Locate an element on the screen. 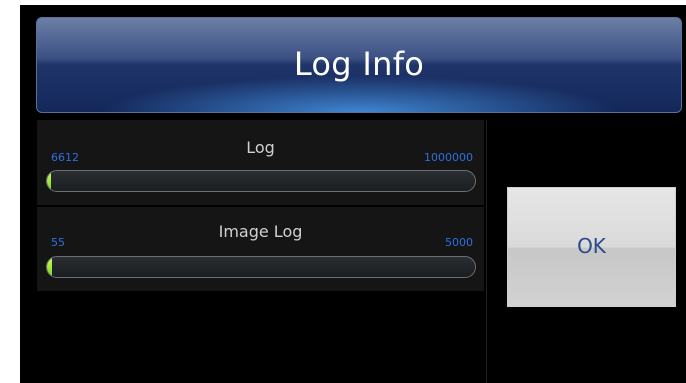 This screenshot has width=686, height=383. ok-button: OK is located at coordinates (591, 247).